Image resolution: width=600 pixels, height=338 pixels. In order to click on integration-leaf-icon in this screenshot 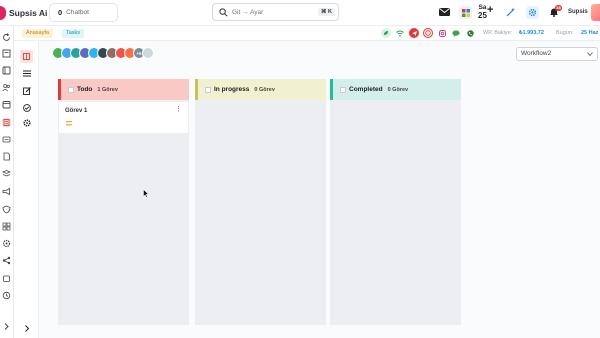, I will do `click(386, 33)`.